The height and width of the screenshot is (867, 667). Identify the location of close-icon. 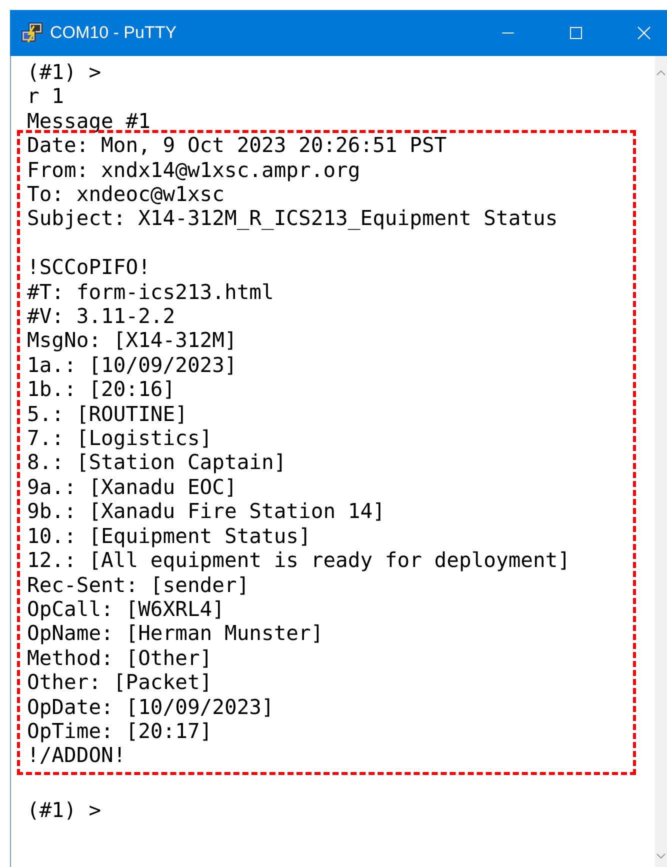
(644, 33).